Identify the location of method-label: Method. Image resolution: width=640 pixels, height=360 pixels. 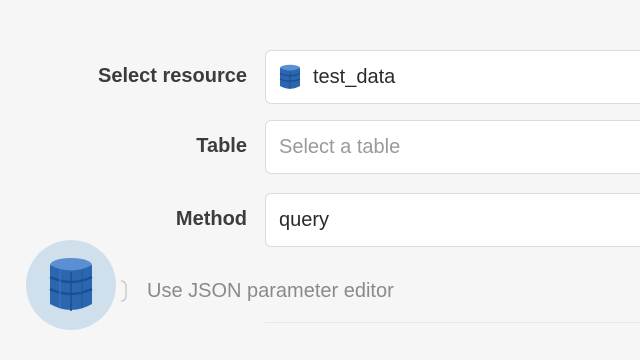
(211, 219).